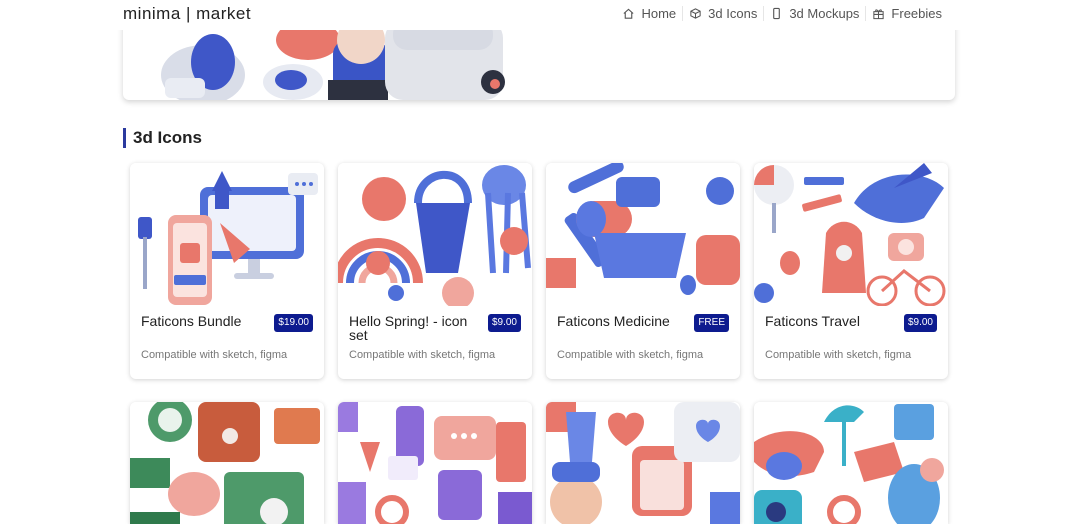  I want to click on home-icon, so click(628, 13).